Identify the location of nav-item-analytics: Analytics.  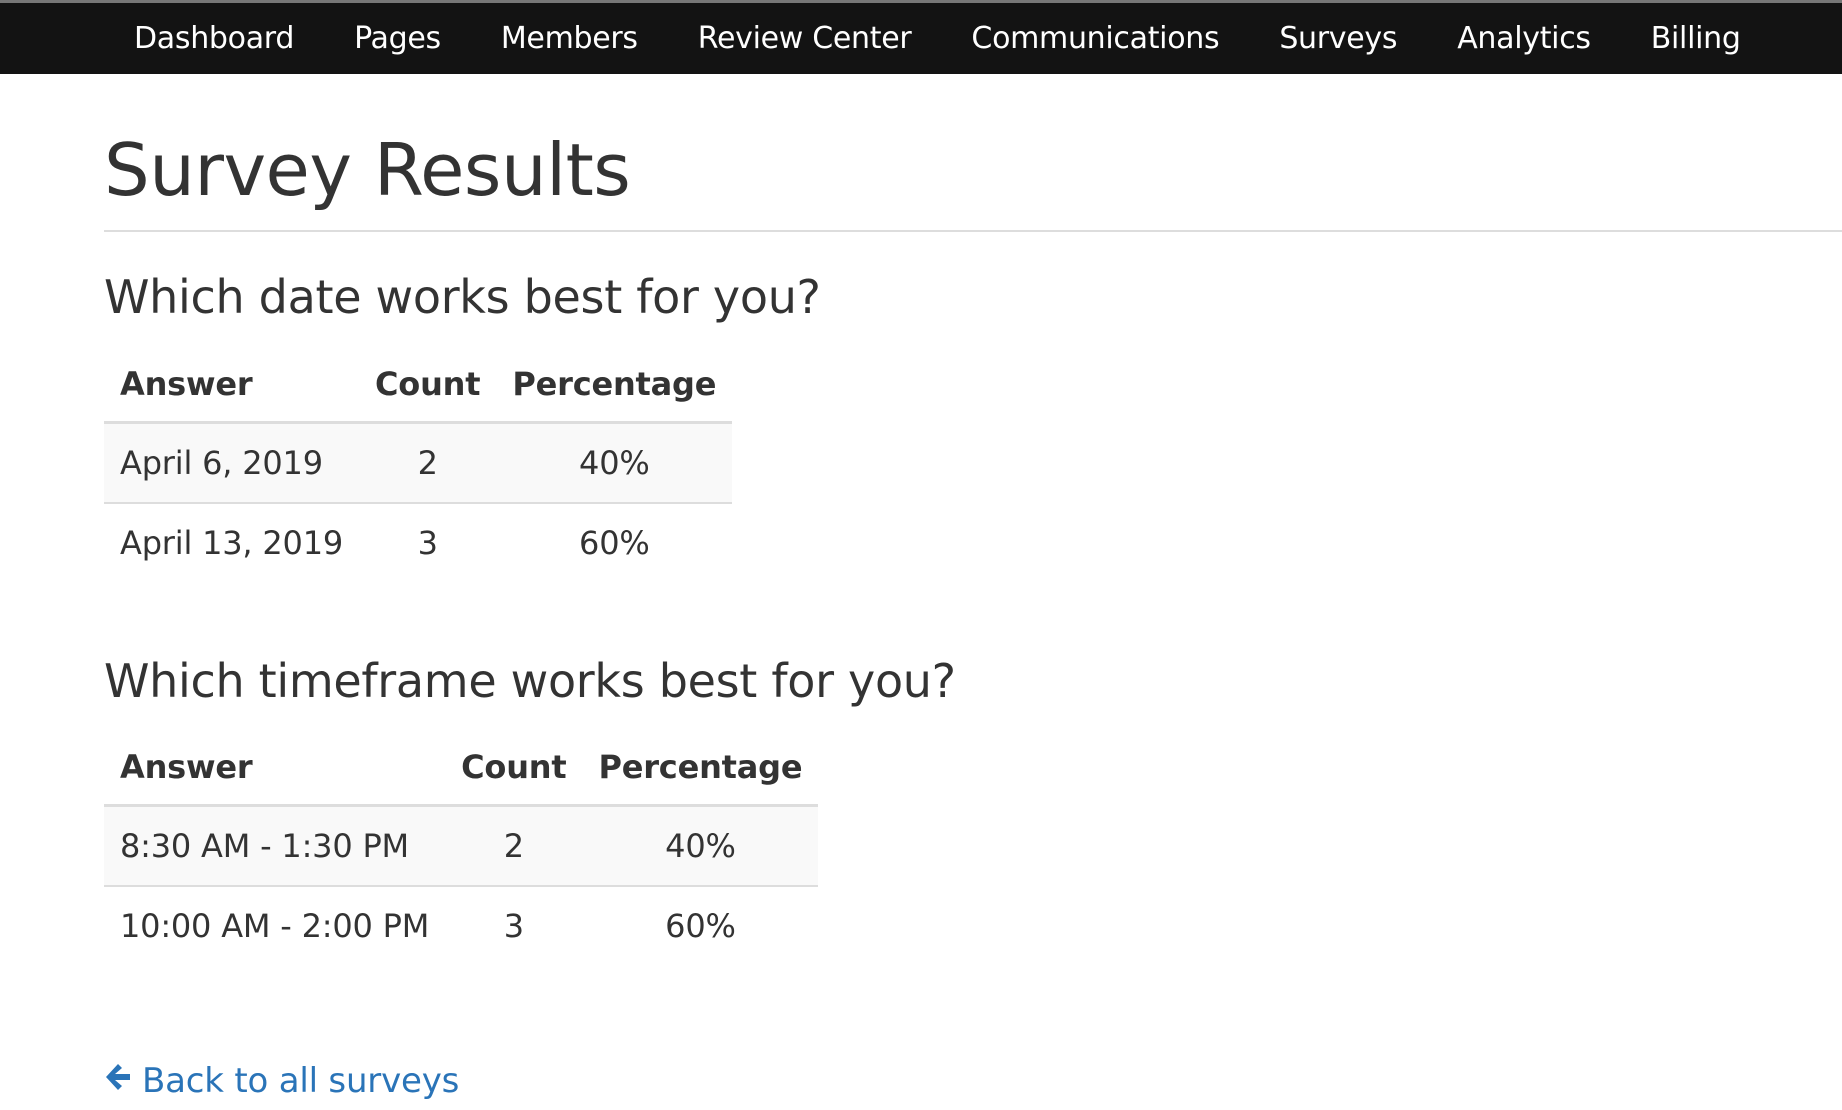
(1524, 38).